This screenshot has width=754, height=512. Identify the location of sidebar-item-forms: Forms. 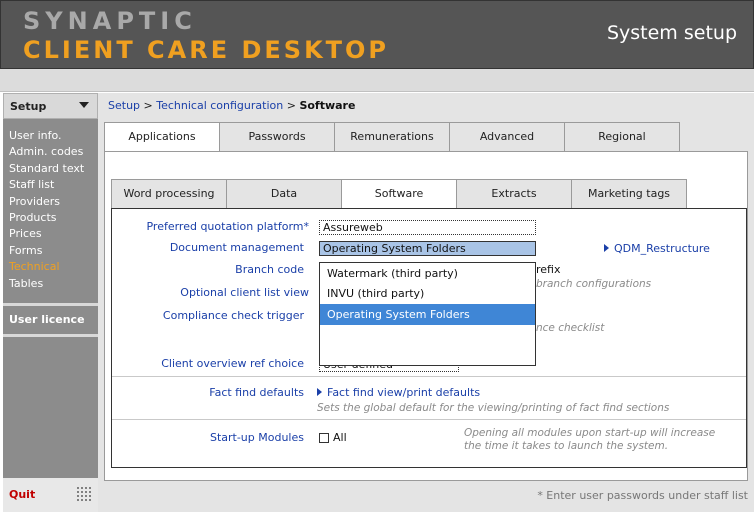
(46, 252).